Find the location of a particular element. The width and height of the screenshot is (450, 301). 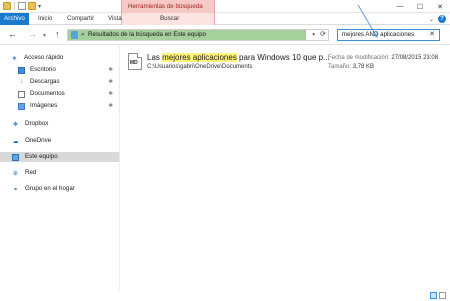

sidebar-item-label: OneDrive is located at coordinates (38, 140).